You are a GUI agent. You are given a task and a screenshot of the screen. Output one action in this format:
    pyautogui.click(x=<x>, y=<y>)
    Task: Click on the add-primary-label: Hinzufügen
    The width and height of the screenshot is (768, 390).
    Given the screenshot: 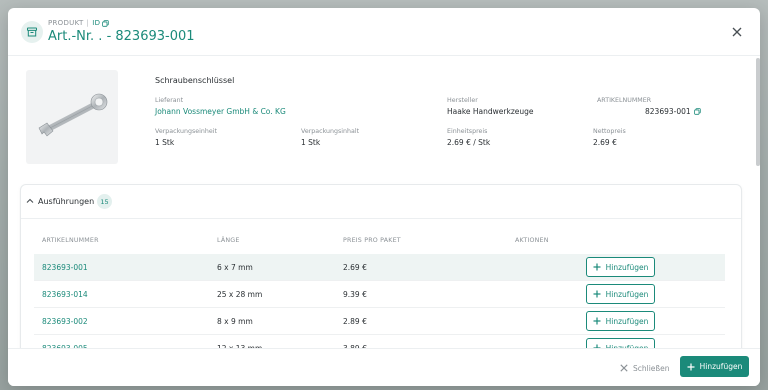 What is the action you would take?
    pyautogui.click(x=721, y=366)
    